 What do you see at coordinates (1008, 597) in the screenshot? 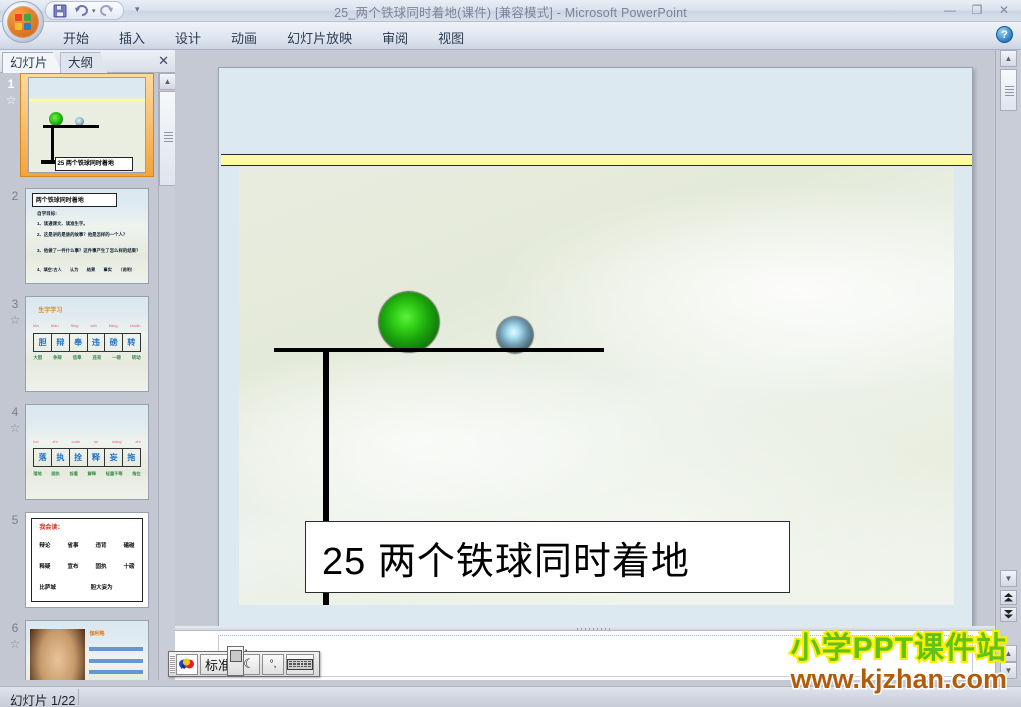
I see `previous-slide-button` at bounding box center [1008, 597].